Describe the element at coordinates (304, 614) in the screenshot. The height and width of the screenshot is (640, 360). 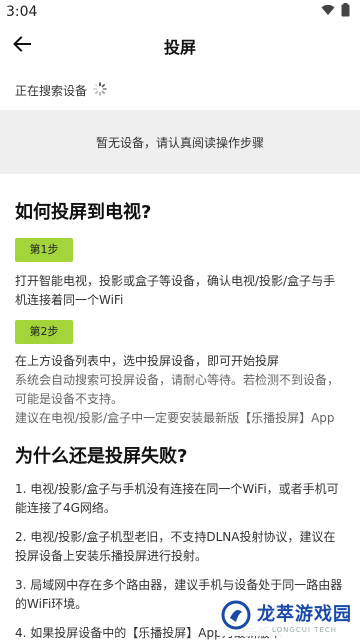
I see `watermark-title: 龙萃游戏园` at that location.